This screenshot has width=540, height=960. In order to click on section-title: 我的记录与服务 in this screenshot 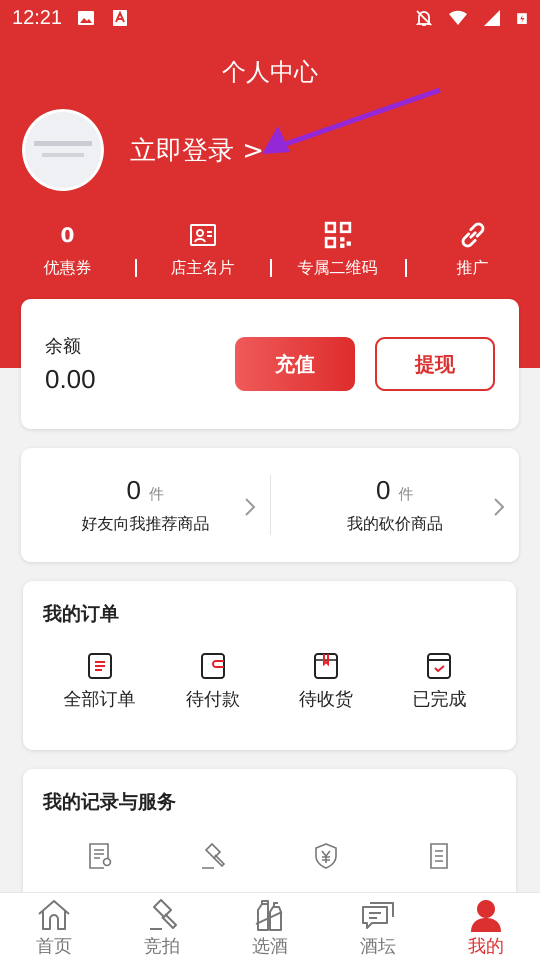, I will do `click(110, 802)`.